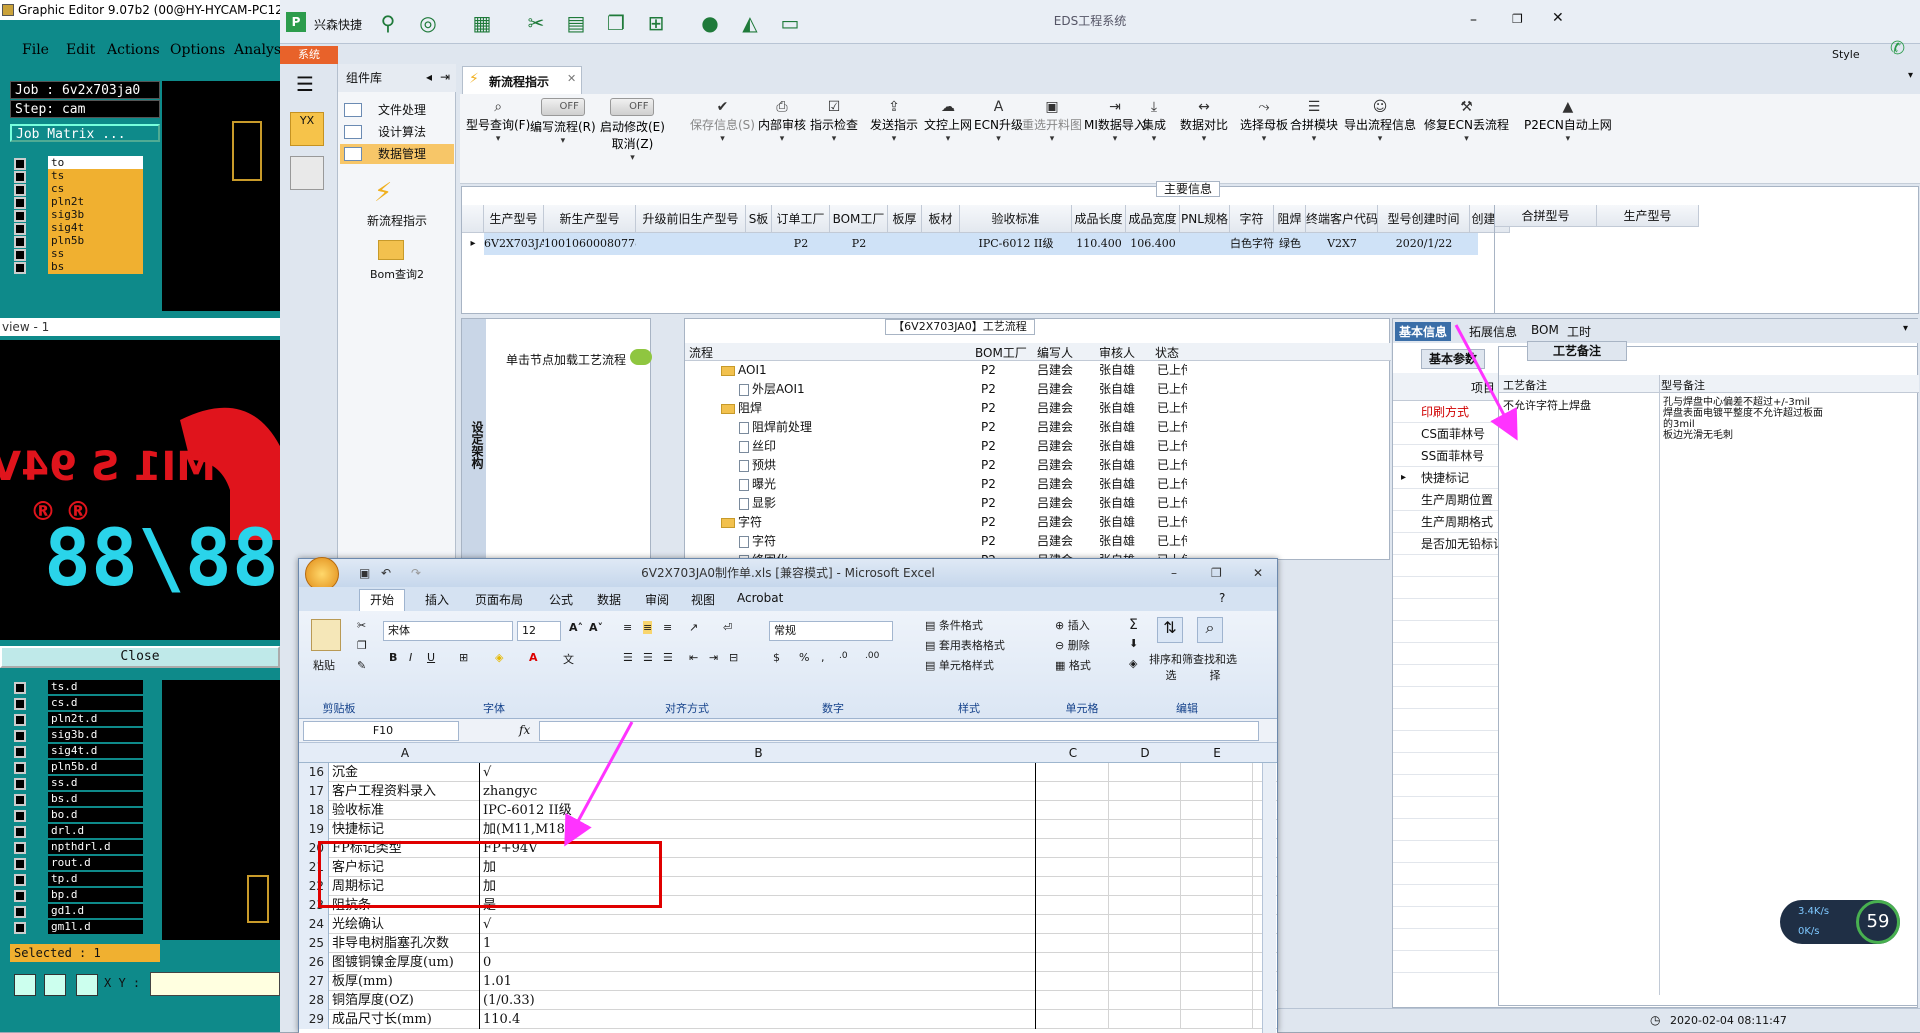 The height and width of the screenshot is (1033, 1920). I want to click on tab-dropdown-icon: ▾, so click(1910, 75).